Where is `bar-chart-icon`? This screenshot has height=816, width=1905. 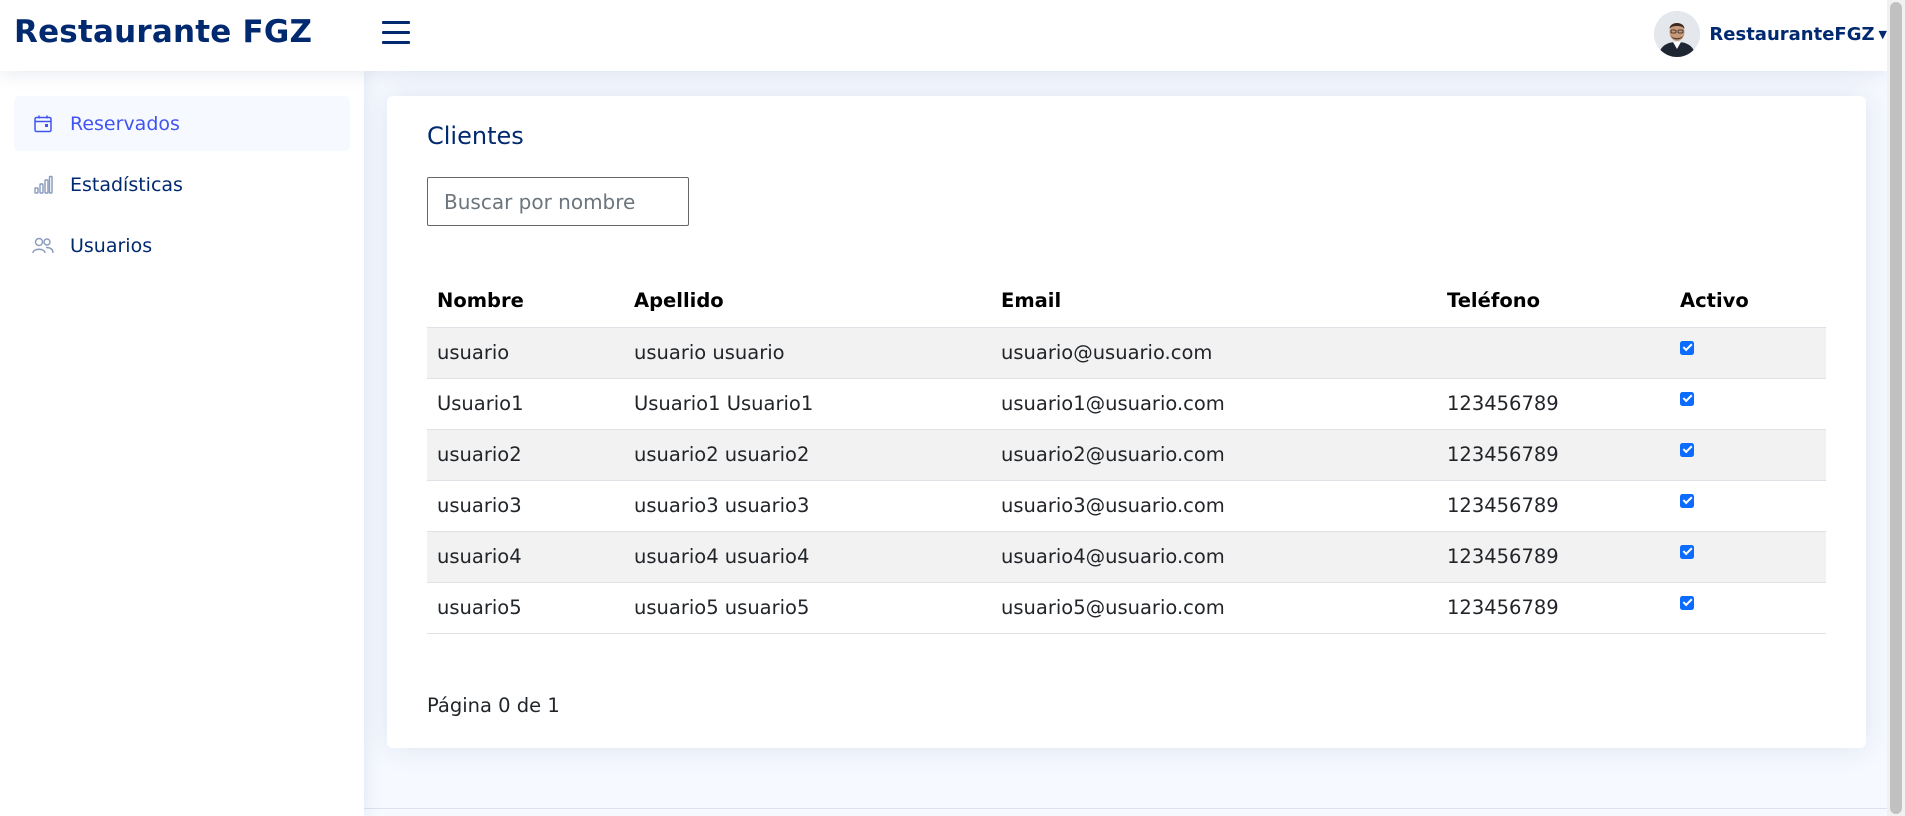 bar-chart-icon is located at coordinates (43, 185).